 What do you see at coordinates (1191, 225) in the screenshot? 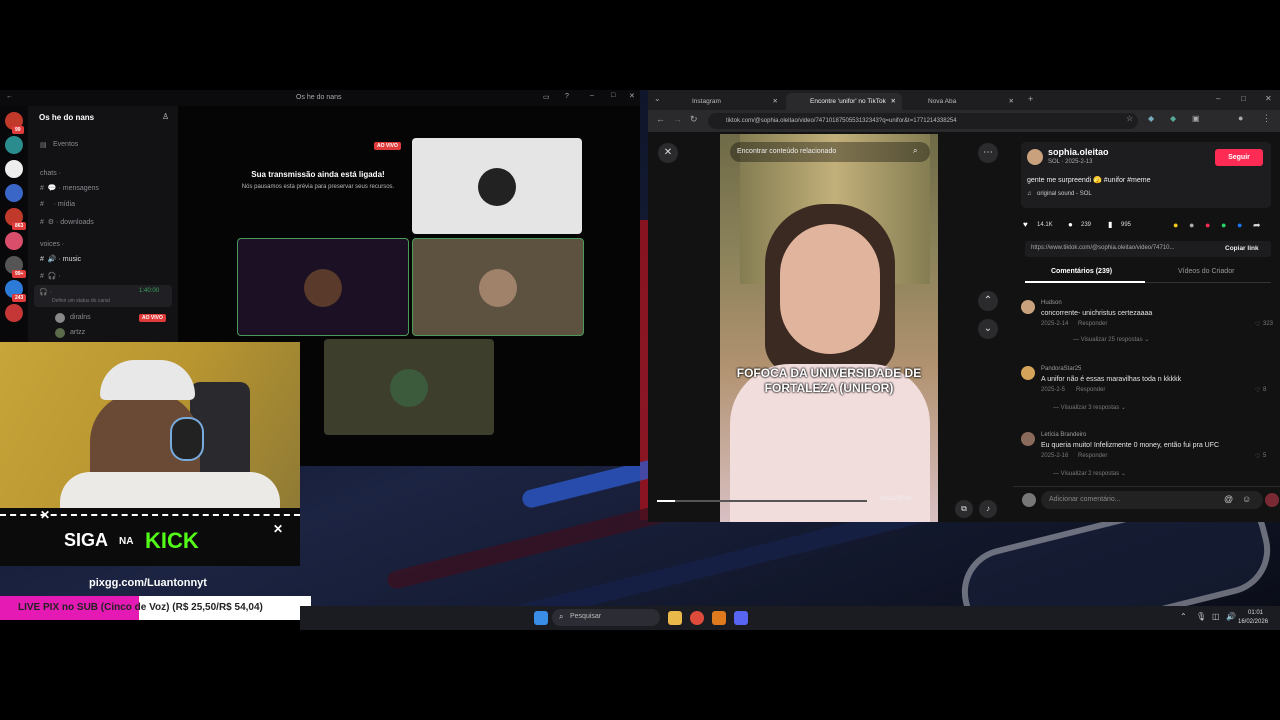
I see `embed-icon: ●` at bounding box center [1191, 225].